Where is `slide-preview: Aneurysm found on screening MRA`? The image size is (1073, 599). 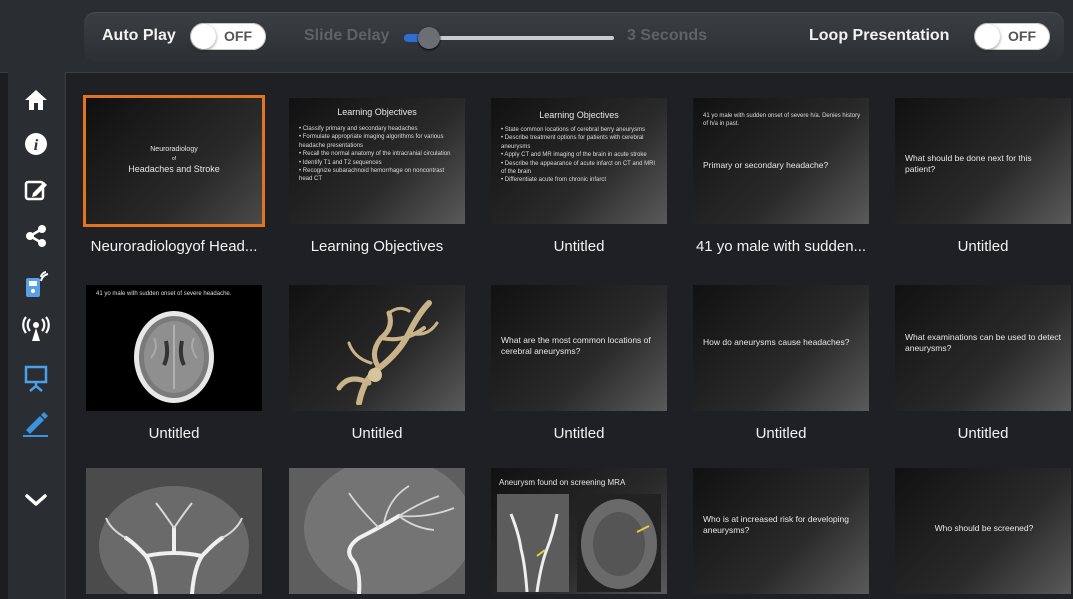
slide-preview: Aneurysm found on screening MRA is located at coordinates (579, 531).